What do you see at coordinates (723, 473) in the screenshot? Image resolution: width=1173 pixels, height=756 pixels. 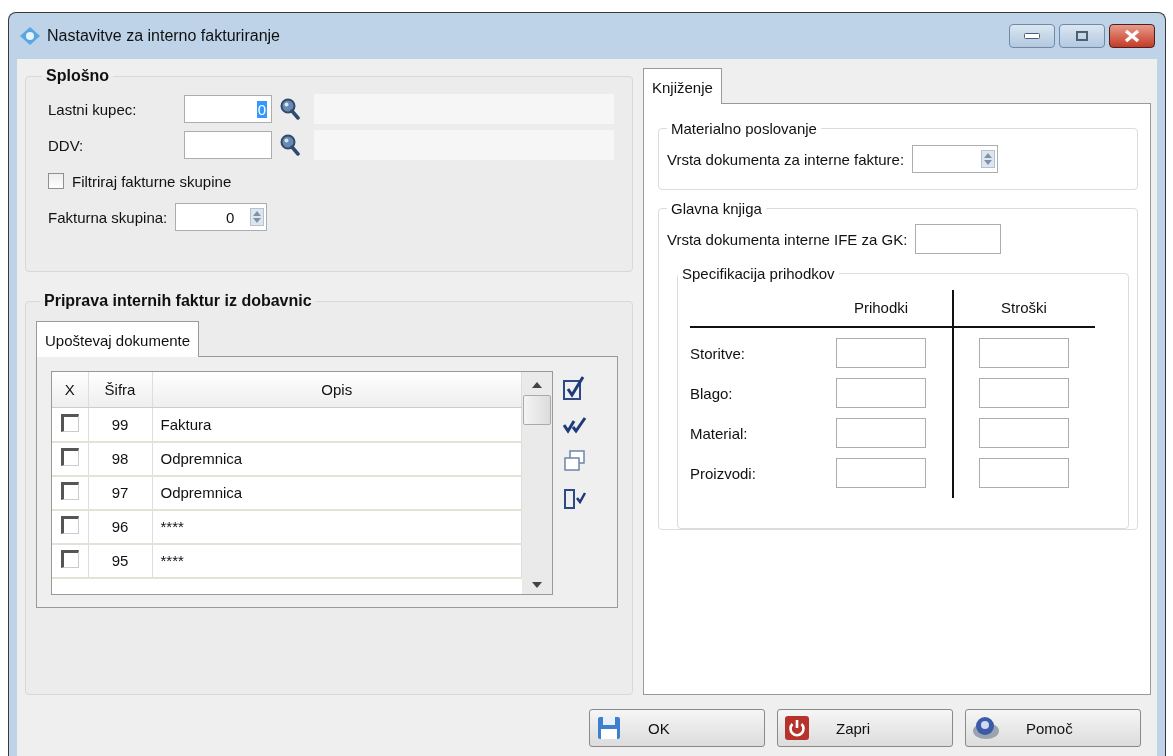 I see `field-label: Proizvodi:` at bounding box center [723, 473].